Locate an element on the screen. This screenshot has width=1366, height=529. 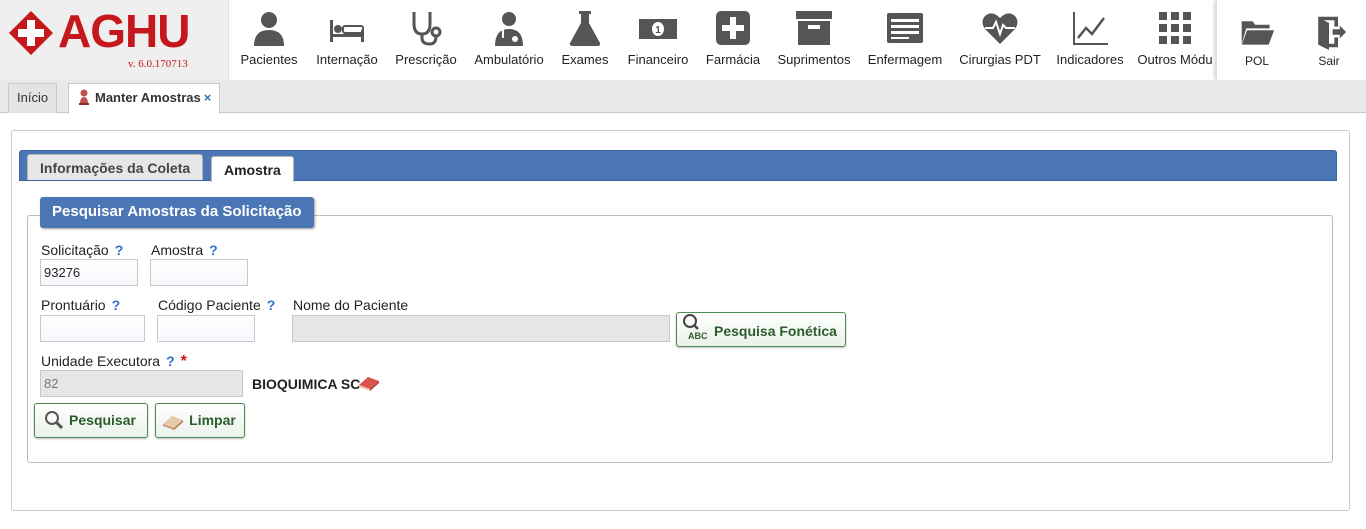
module-prescricao: Prescrição is located at coordinates (426, 40).